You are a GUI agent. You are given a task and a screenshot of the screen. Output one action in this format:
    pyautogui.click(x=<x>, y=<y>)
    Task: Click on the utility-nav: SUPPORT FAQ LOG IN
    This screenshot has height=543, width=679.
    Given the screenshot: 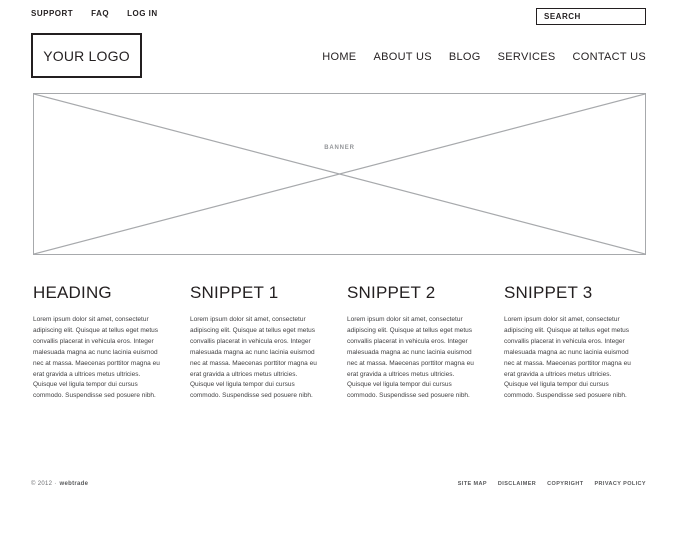 What is the action you would take?
    pyautogui.click(x=94, y=13)
    